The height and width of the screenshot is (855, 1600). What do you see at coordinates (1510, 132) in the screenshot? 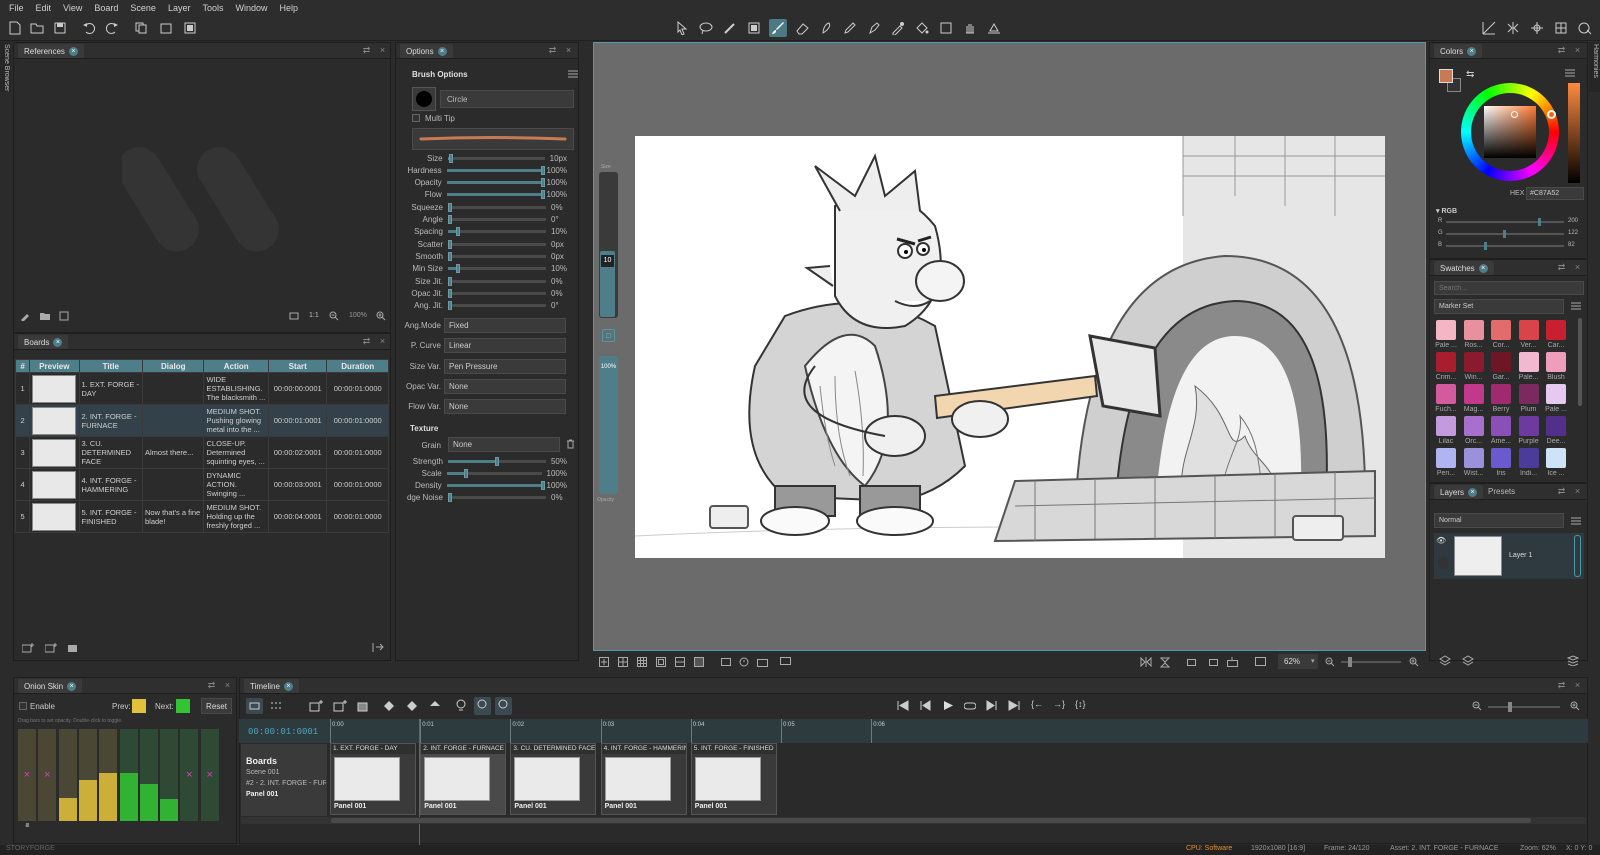
I see `hue-ring` at bounding box center [1510, 132].